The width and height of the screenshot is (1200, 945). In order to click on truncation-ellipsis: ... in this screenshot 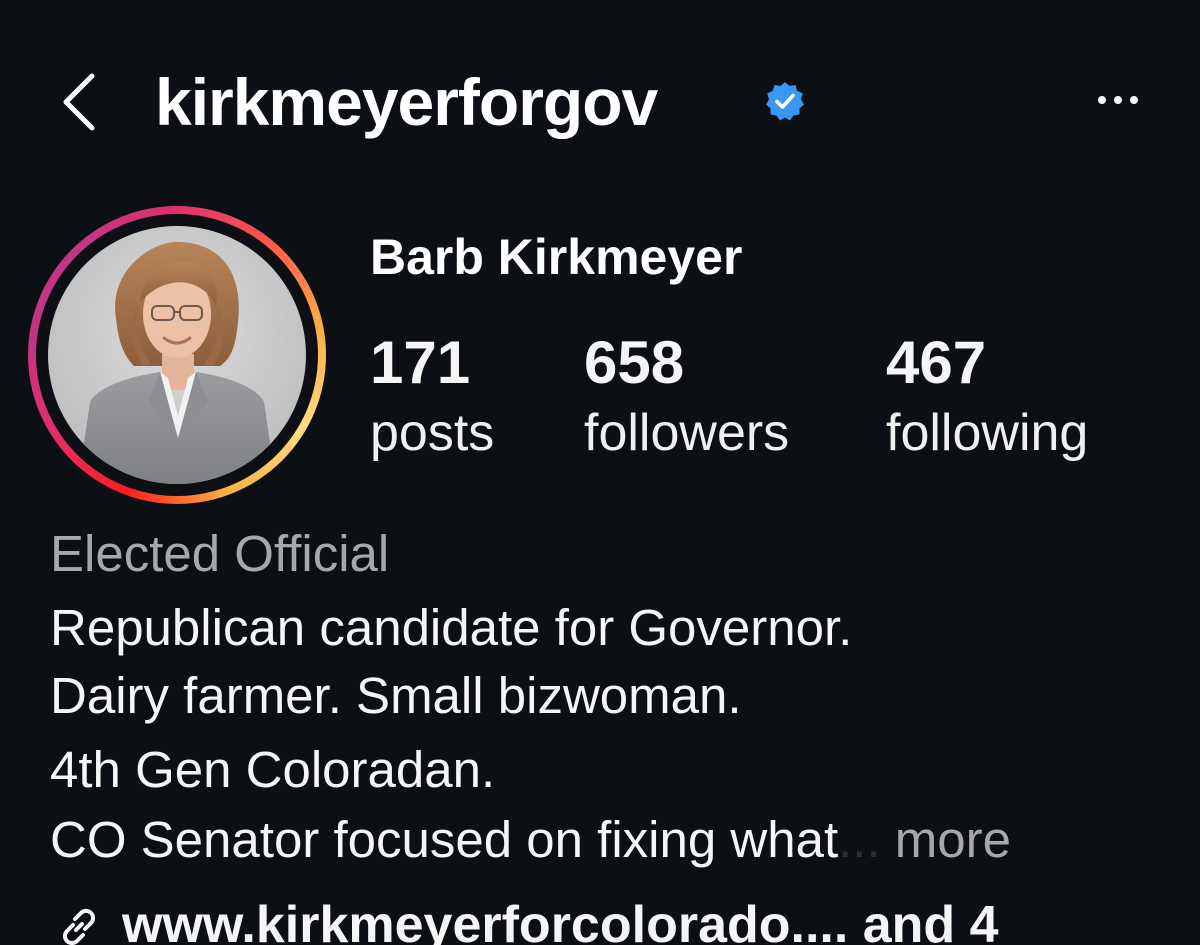, I will do `click(859, 839)`.